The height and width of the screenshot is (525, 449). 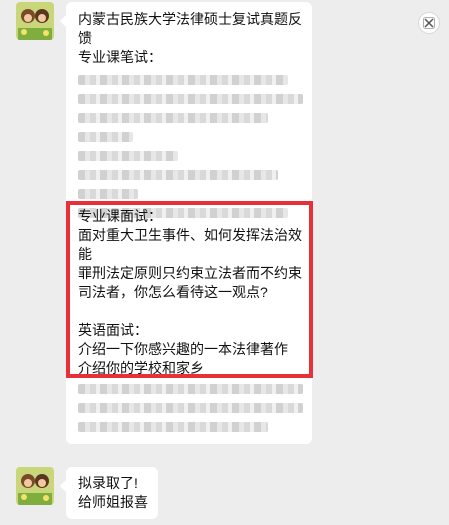 What do you see at coordinates (108, 483) in the screenshot?
I see `message-text: 拟录取了!` at bounding box center [108, 483].